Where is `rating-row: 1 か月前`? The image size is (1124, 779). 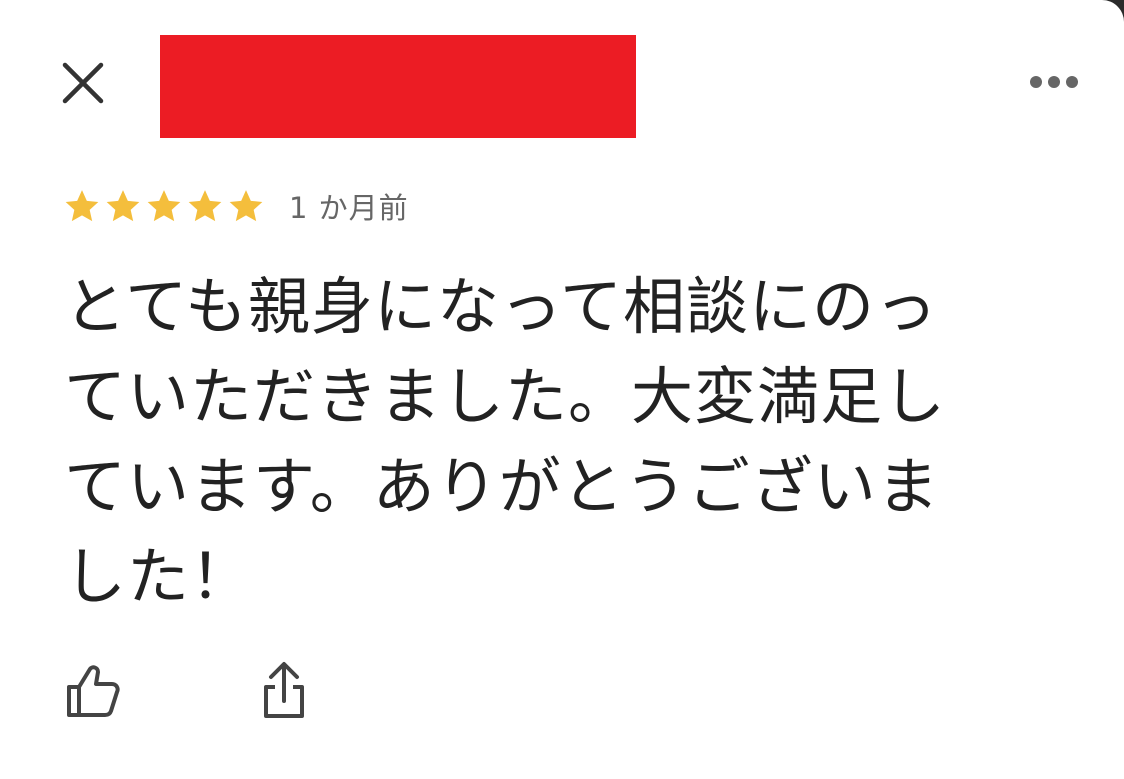
rating-row: 1 か月前 is located at coordinates (235, 206).